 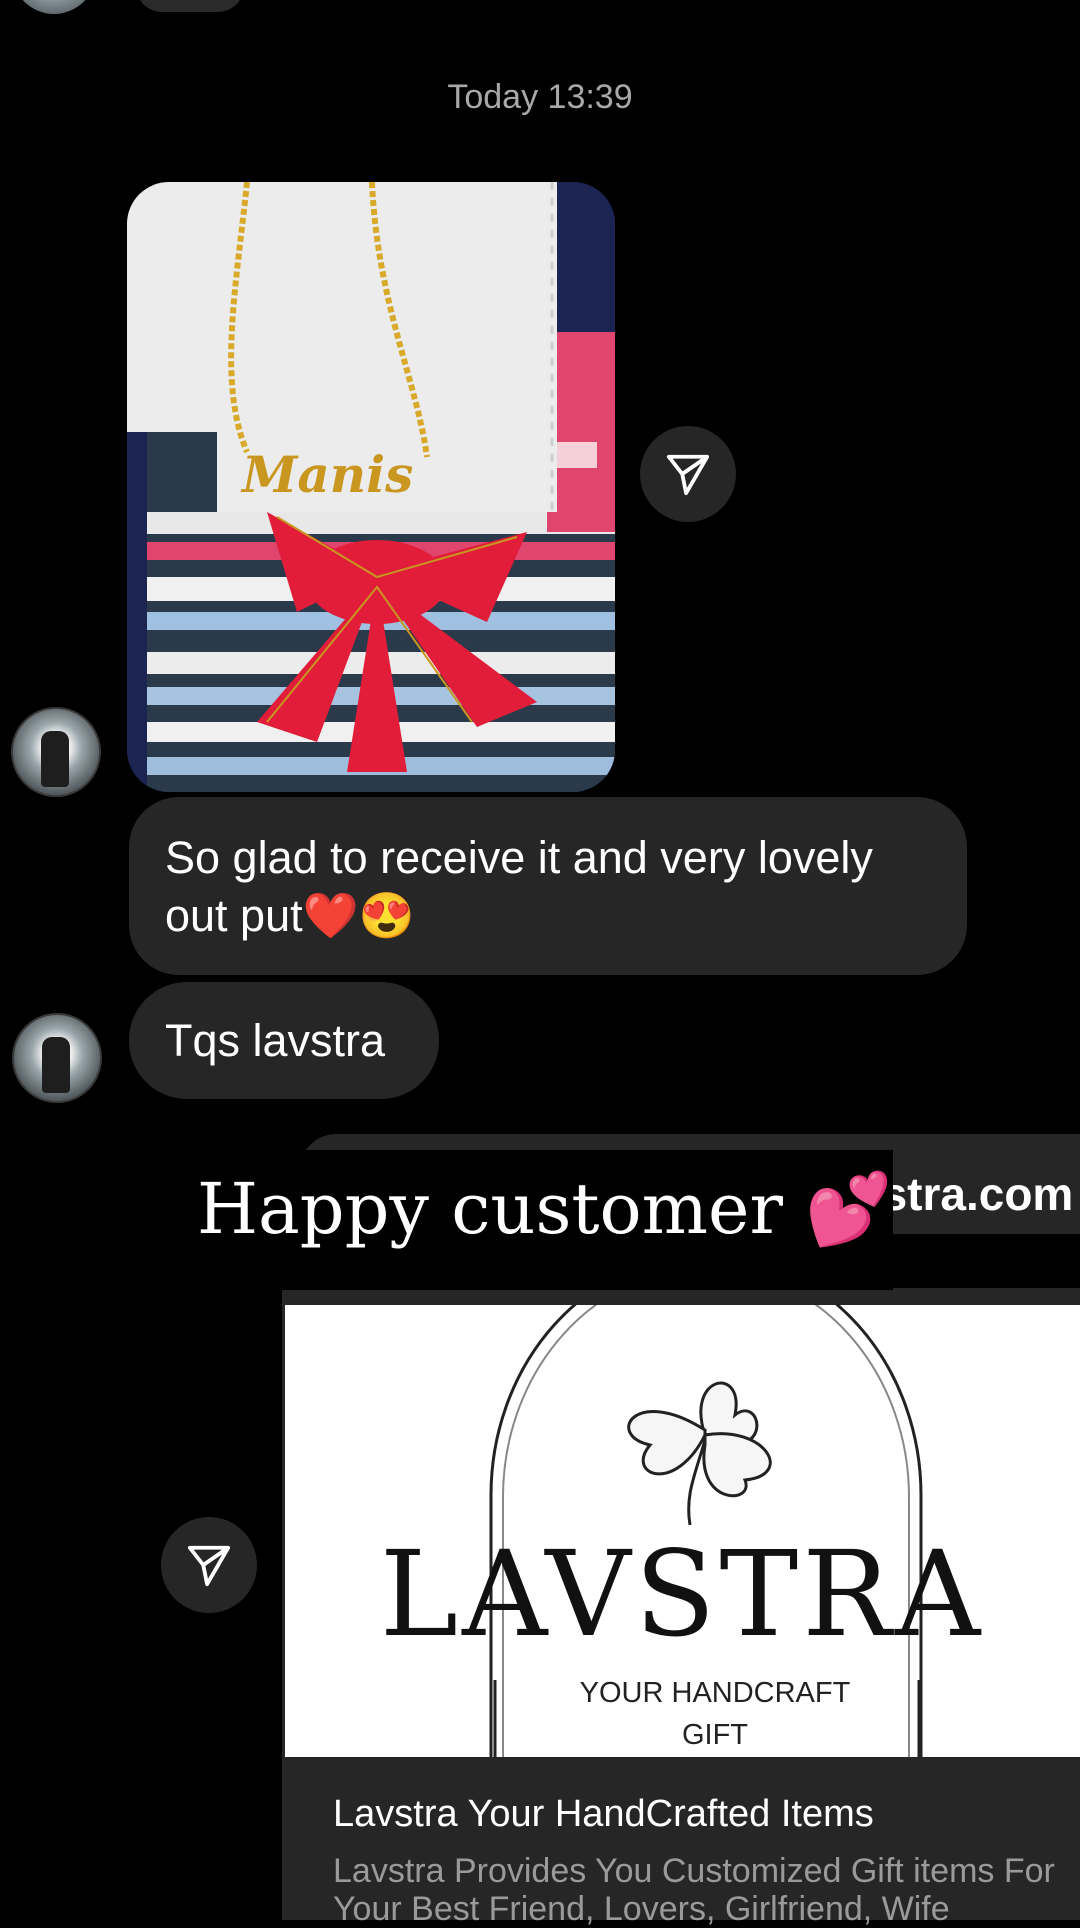 What do you see at coordinates (540, 97) in the screenshot?
I see `thread-timestamp: Today 13:39` at bounding box center [540, 97].